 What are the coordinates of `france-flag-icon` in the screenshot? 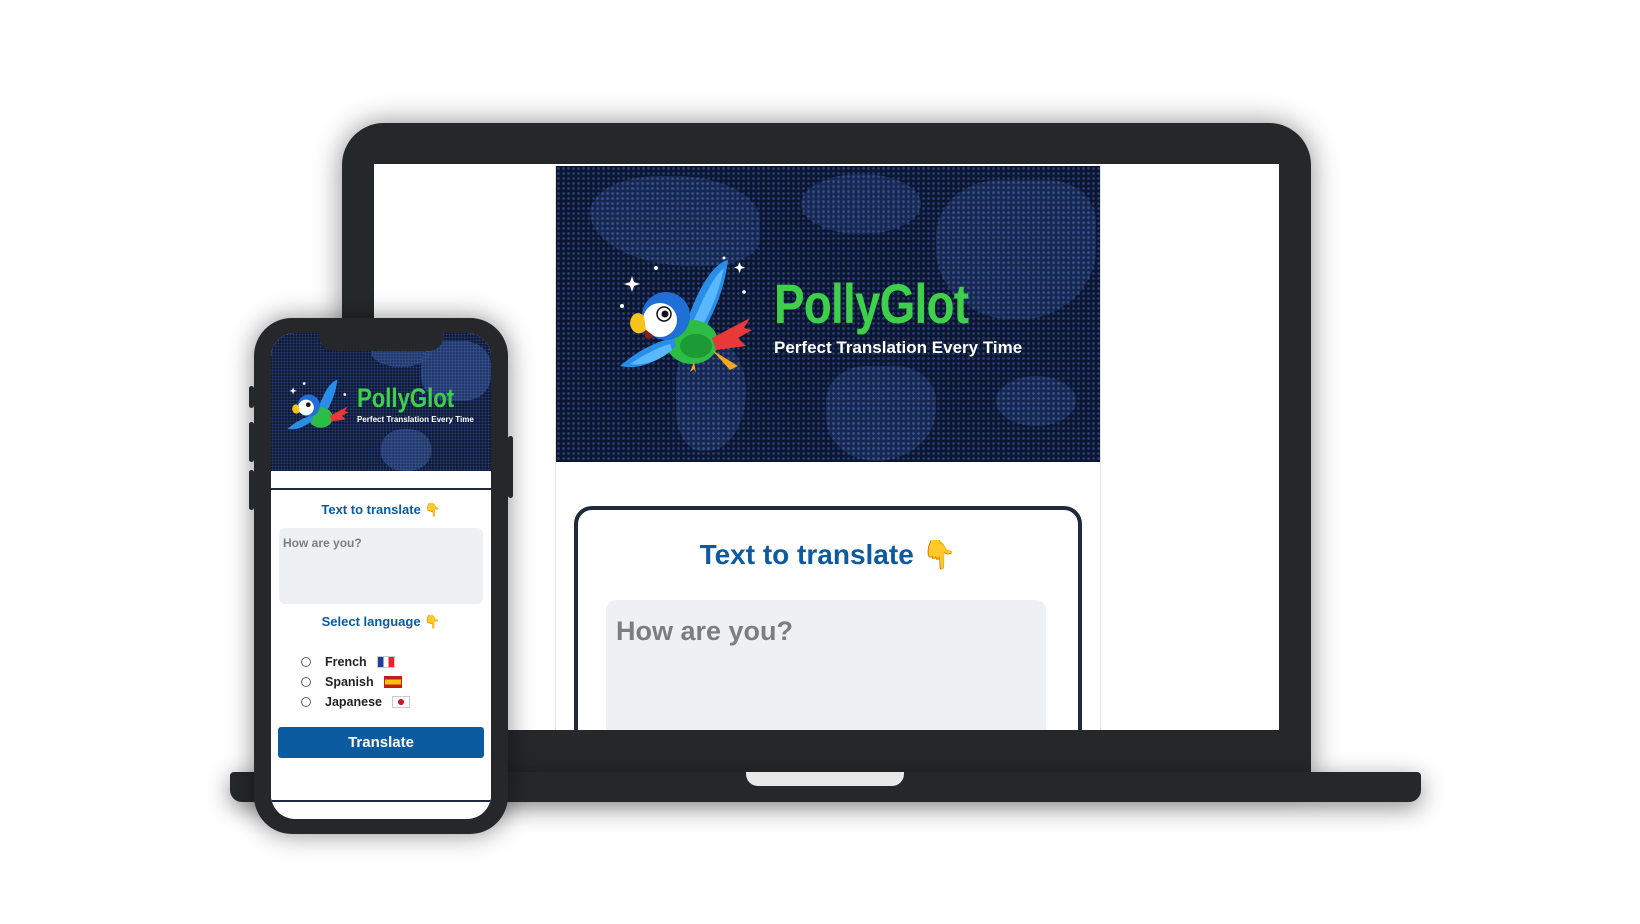 It's located at (385, 662).